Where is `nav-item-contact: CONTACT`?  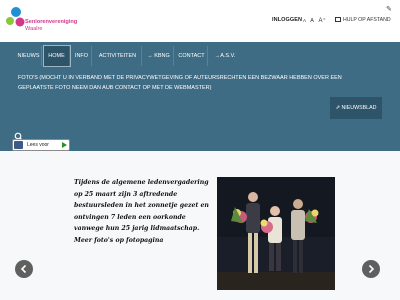 nav-item-contact: CONTACT is located at coordinates (192, 56).